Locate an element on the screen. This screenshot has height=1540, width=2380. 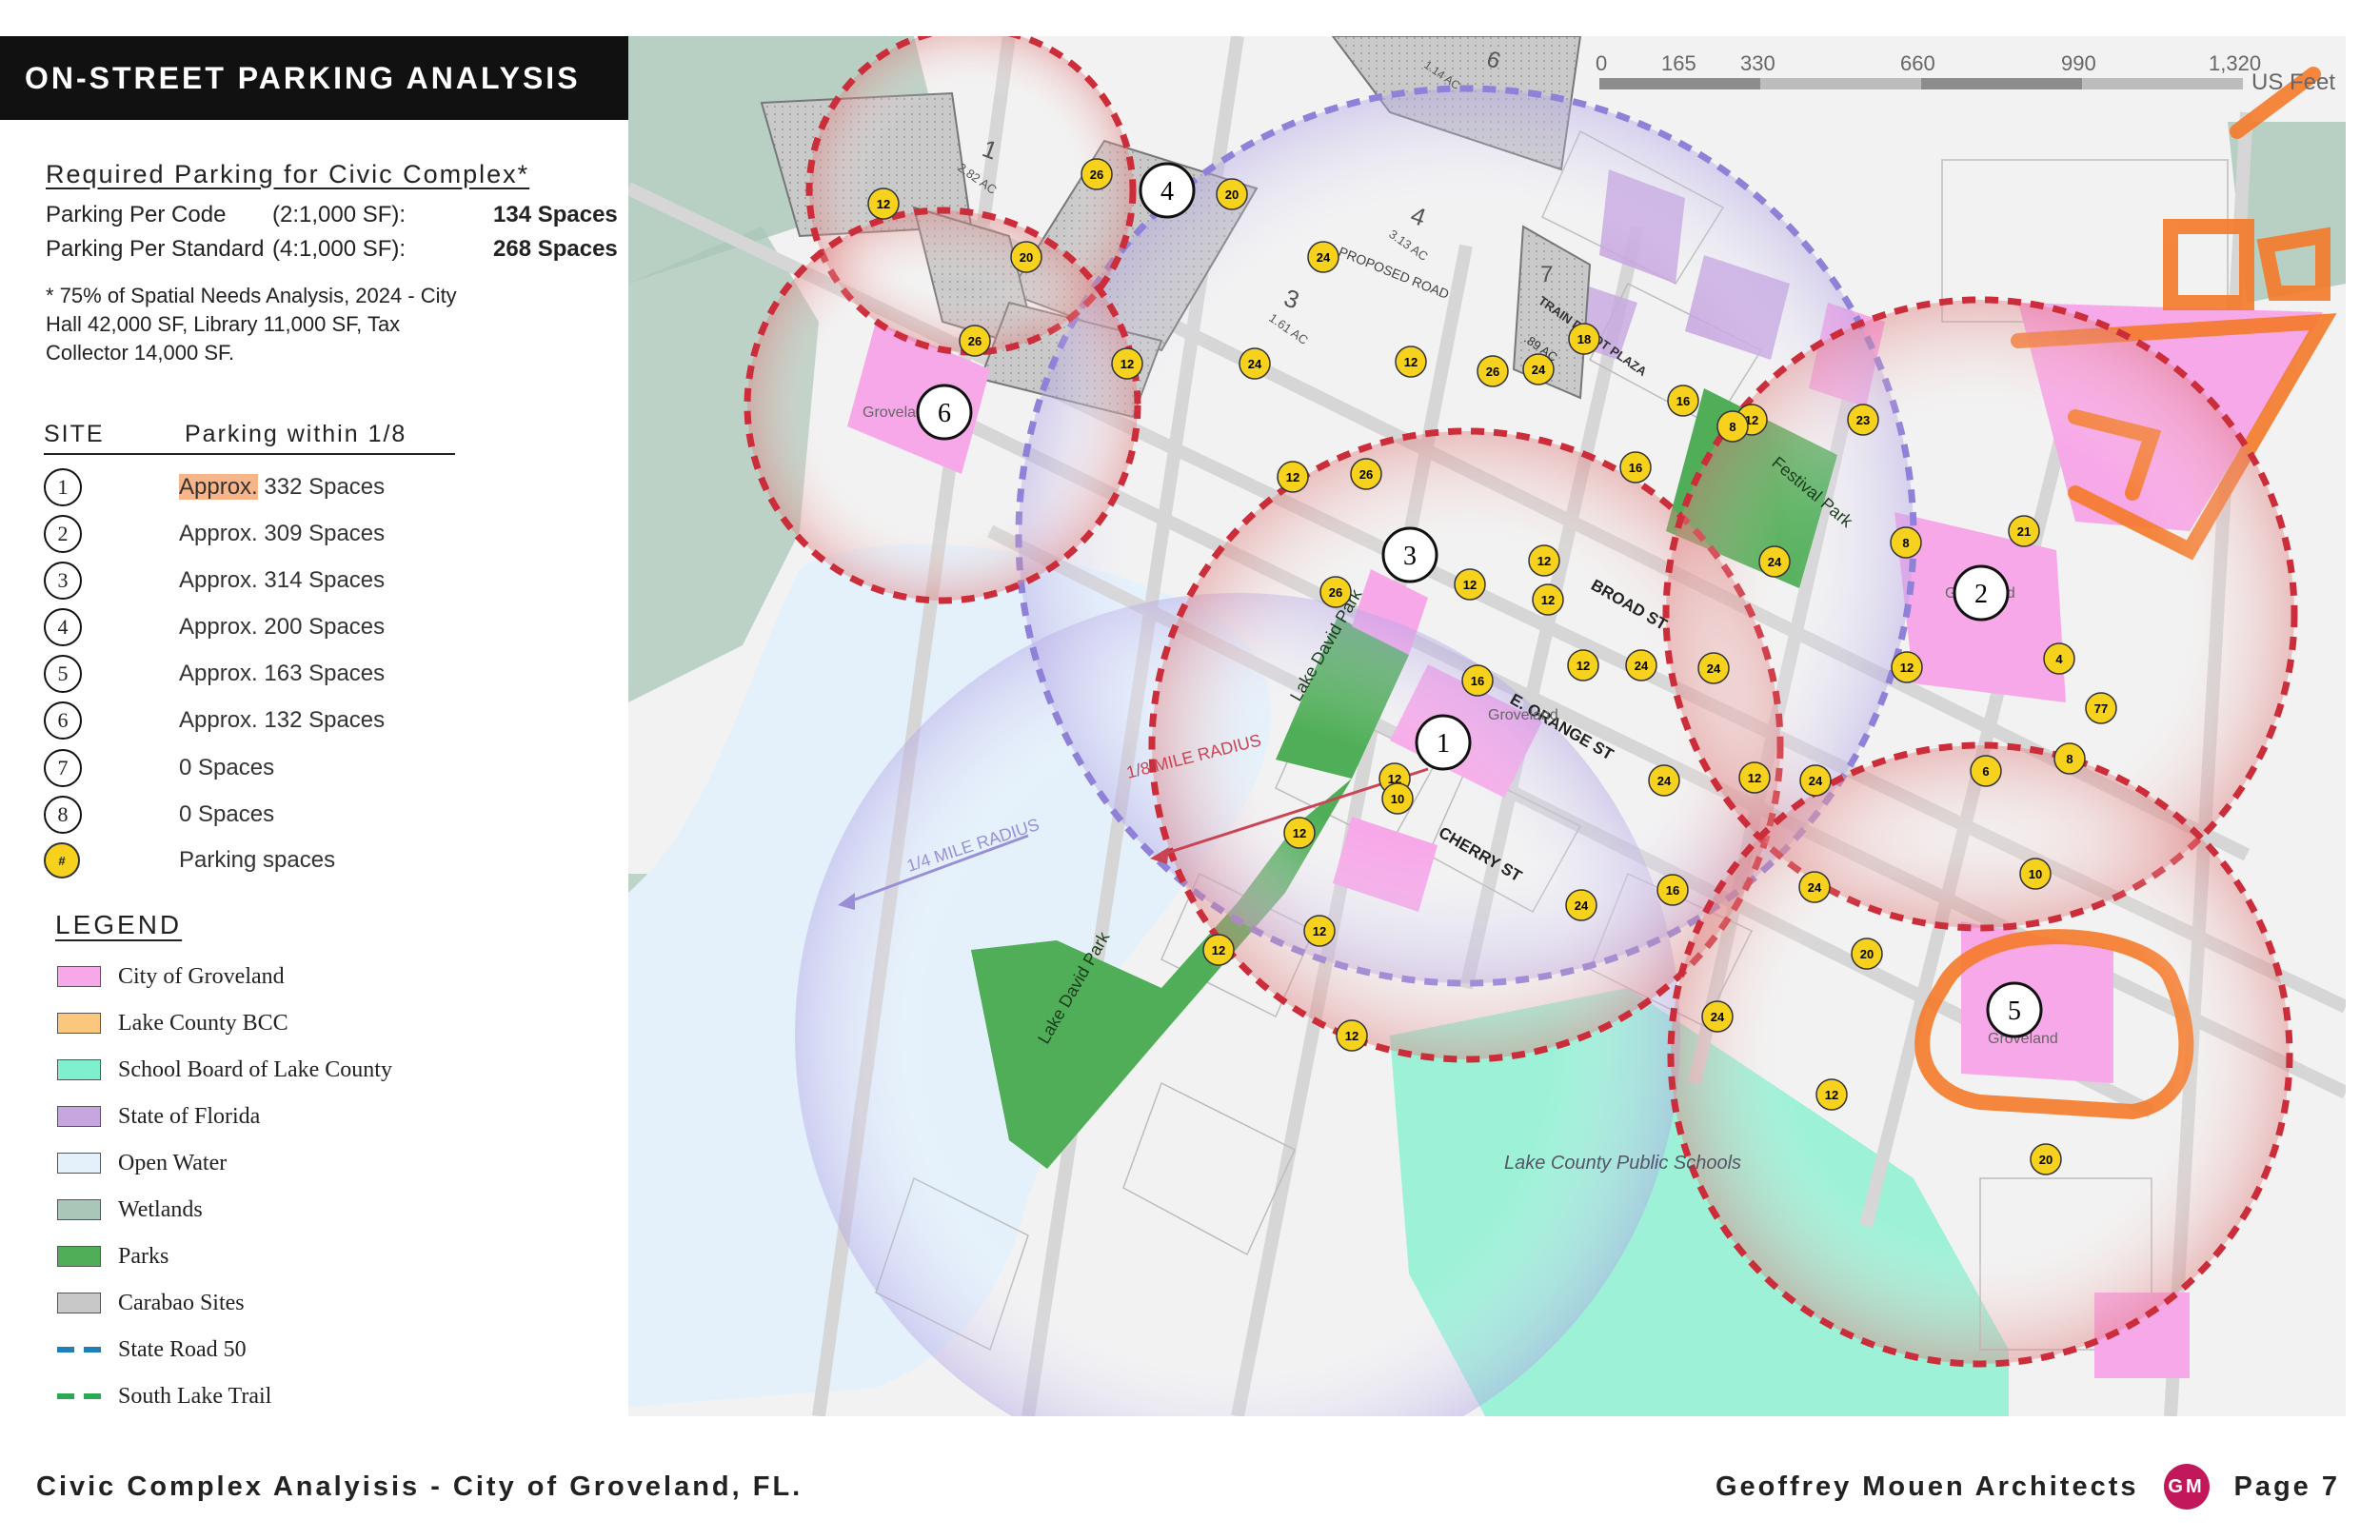
site-parking-text: Approx. 309 Spaces is located at coordinates (282, 533).